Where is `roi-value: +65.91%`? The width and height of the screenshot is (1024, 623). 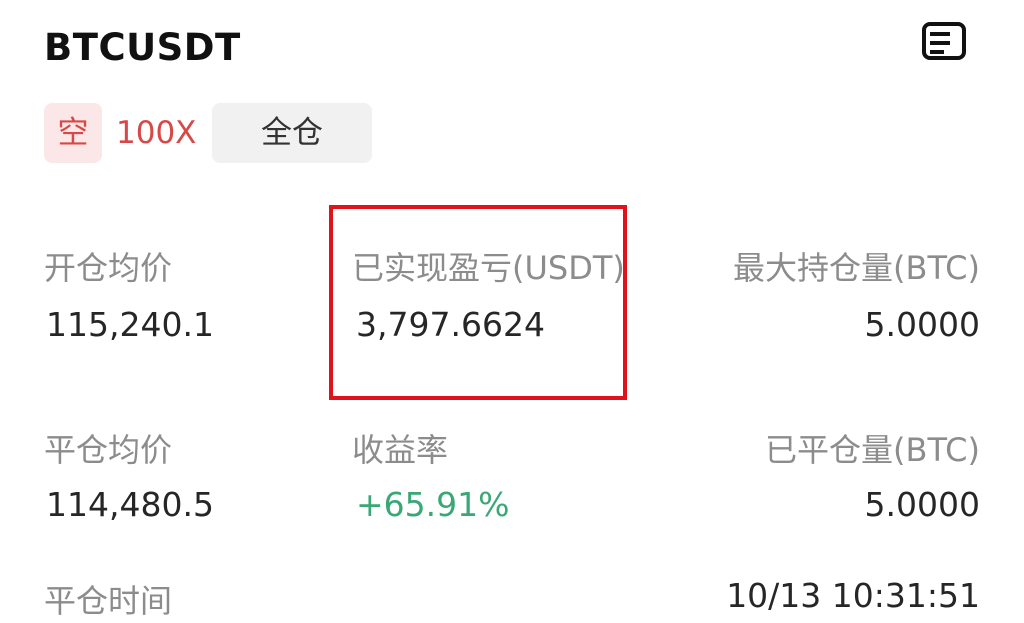 roi-value: +65.91% is located at coordinates (433, 504).